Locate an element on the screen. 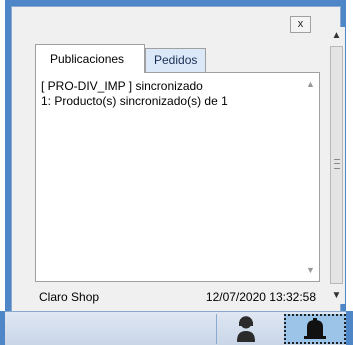 The image size is (353, 345). window-scrollbar: ▲ ▼ is located at coordinates (336, 165).